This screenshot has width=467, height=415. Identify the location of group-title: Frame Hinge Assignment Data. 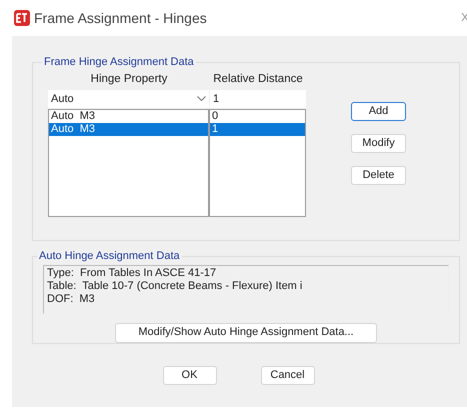
(119, 62).